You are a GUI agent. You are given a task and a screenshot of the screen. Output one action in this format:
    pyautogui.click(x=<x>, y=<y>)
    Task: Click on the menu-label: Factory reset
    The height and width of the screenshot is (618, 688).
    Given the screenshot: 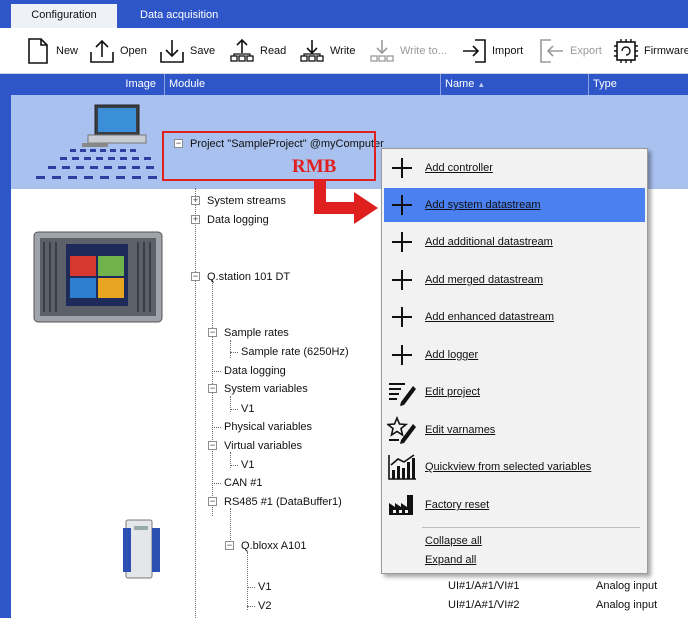 What is the action you would take?
    pyautogui.click(x=457, y=505)
    